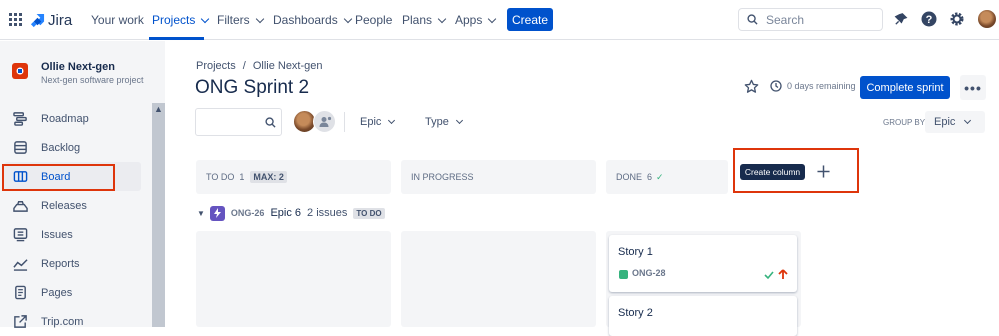 The height and width of the screenshot is (336, 999). What do you see at coordinates (20, 235) in the screenshot?
I see `issues-icon` at bounding box center [20, 235].